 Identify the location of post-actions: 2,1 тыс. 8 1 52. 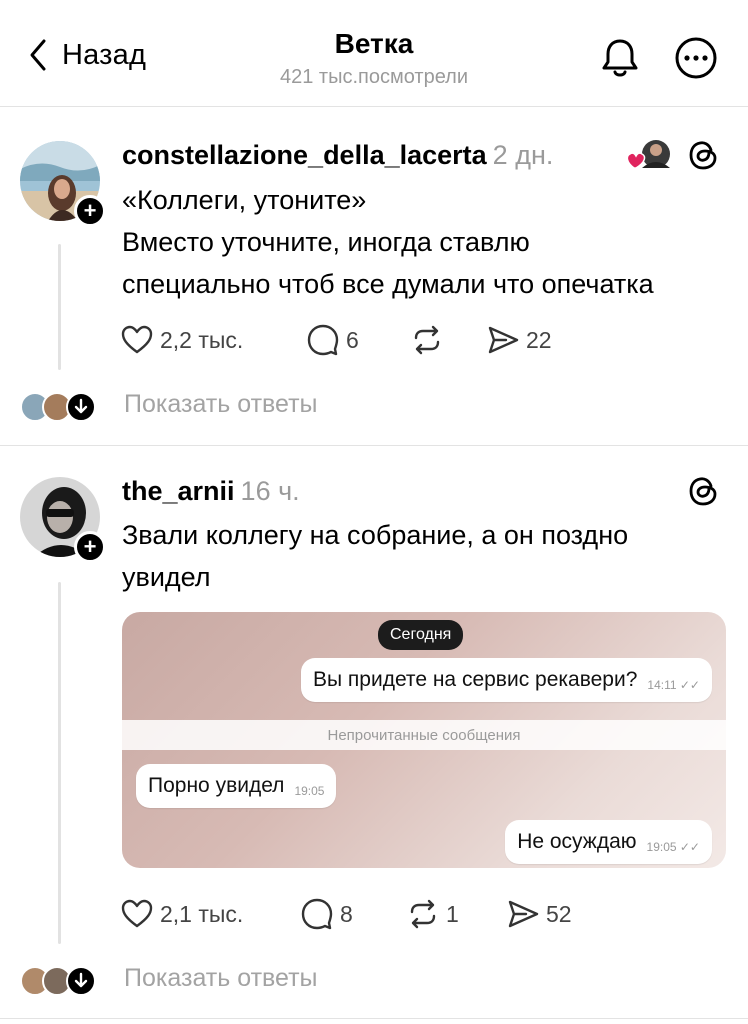
(360, 914).